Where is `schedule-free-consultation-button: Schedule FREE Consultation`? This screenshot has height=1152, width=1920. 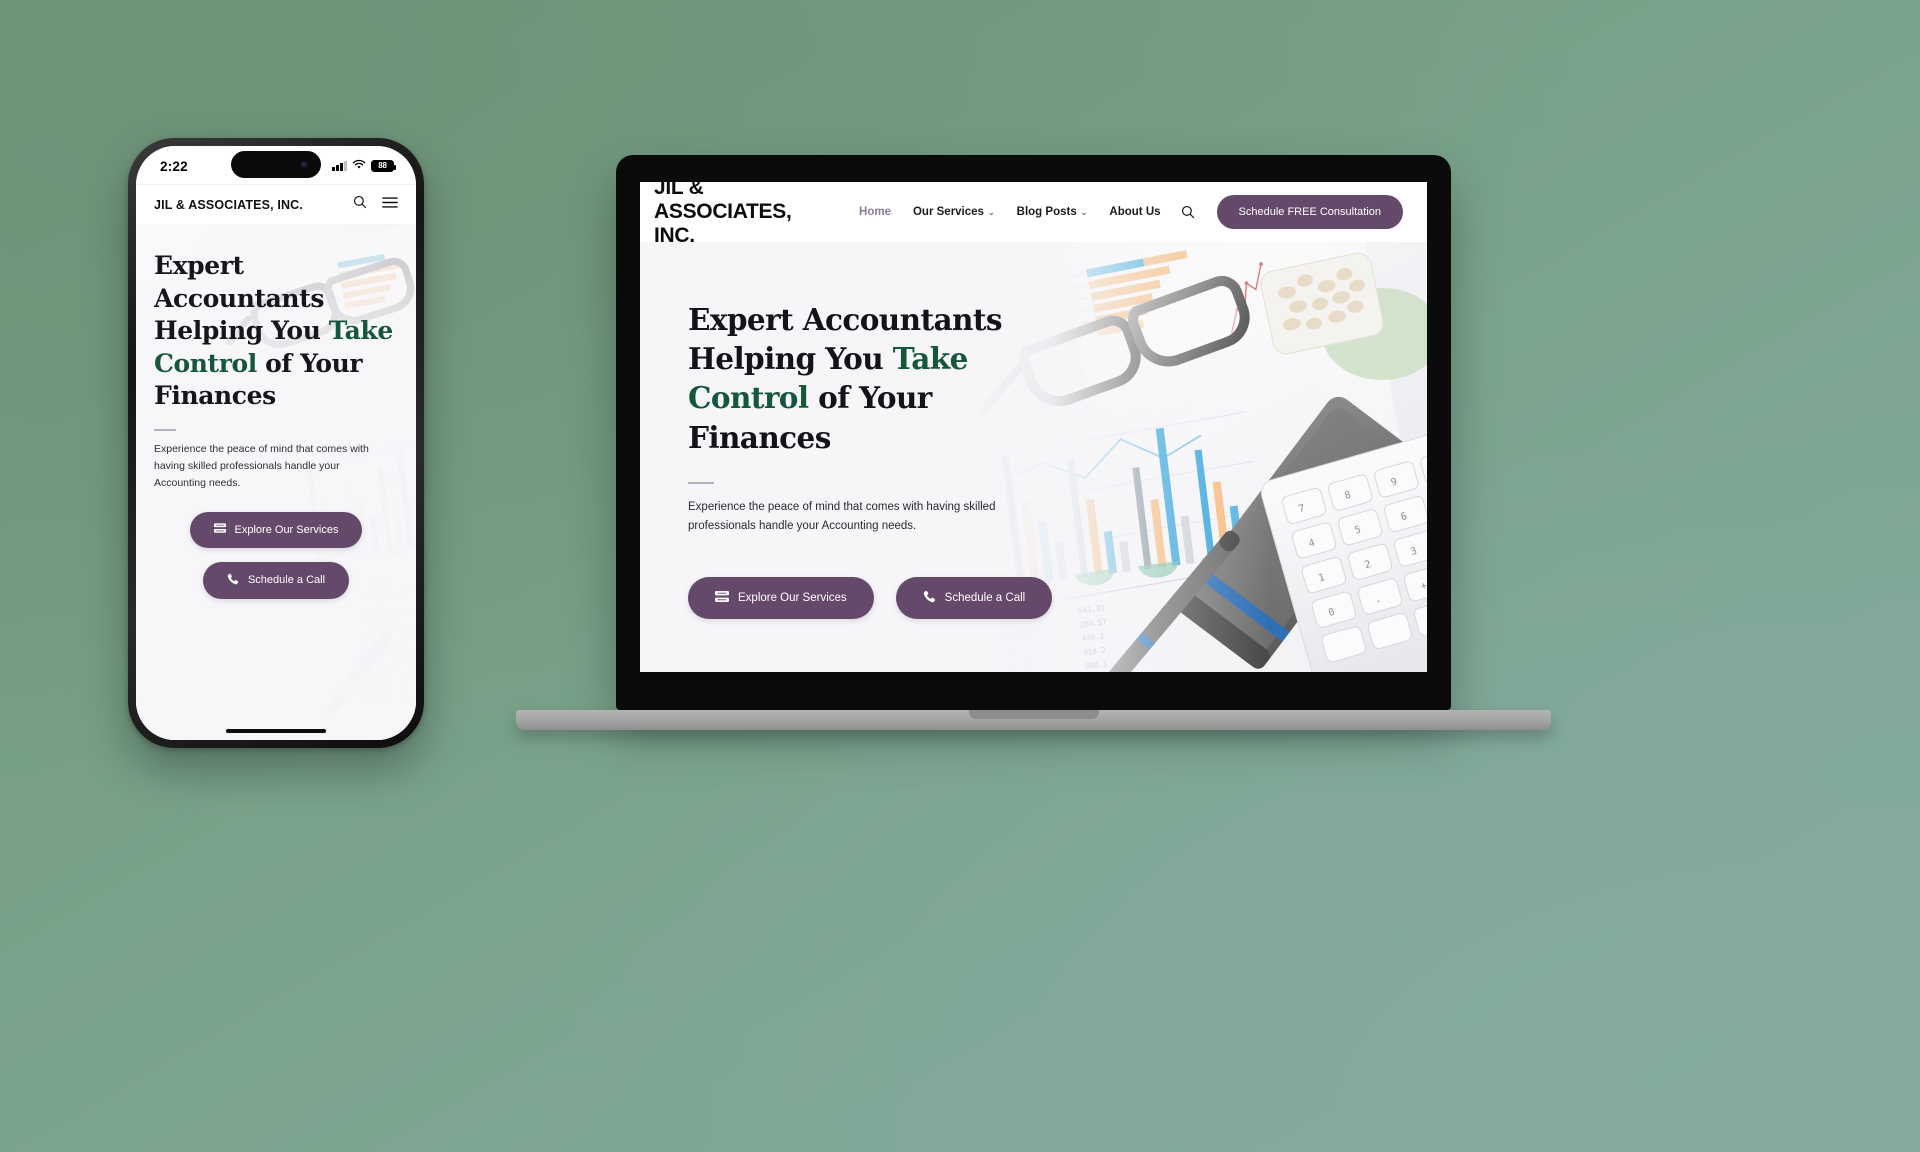
schedule-free-consultation-button: Schedule FREE Consultation is located at coordinates (1309, 212).